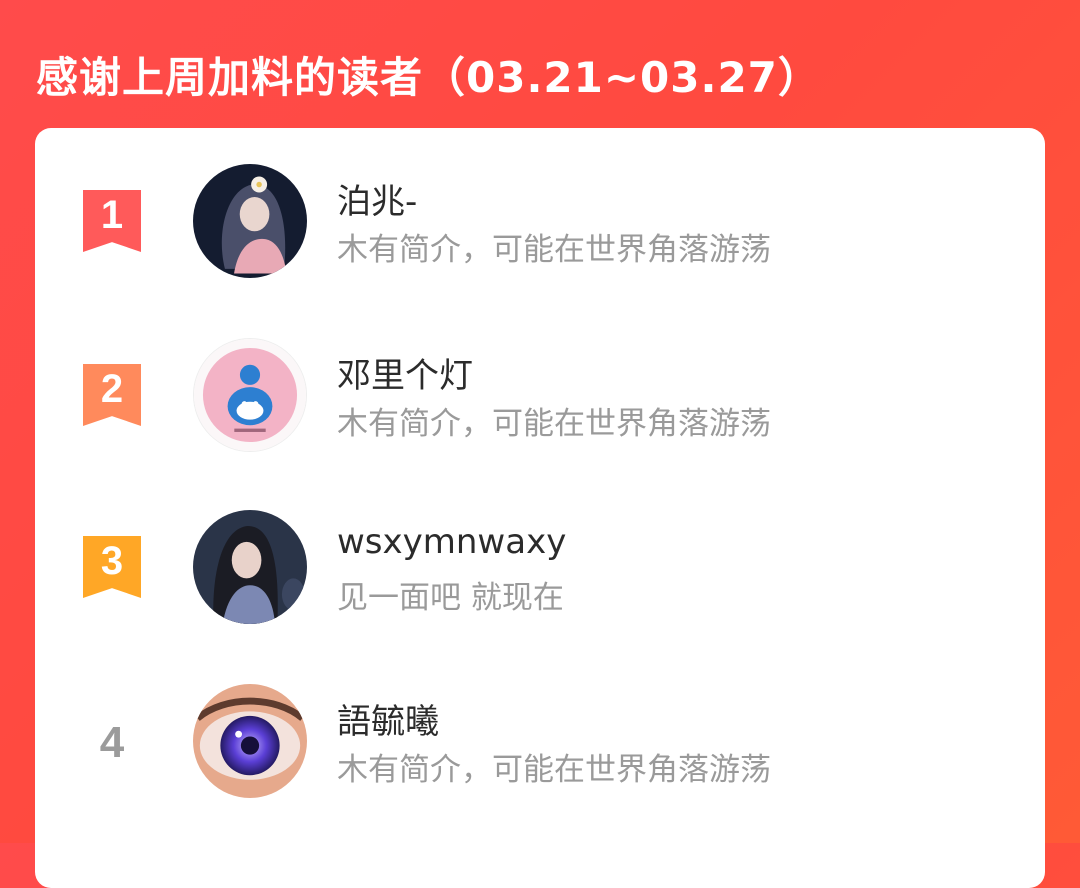 This screenshot has height=888, width=1080. What do you see at coordinates (540, 220) in the screenshot?
I see `list-item: 1 泊兆- 木有简介，可能在世界角落游荡` at bounding box center [540, 220].